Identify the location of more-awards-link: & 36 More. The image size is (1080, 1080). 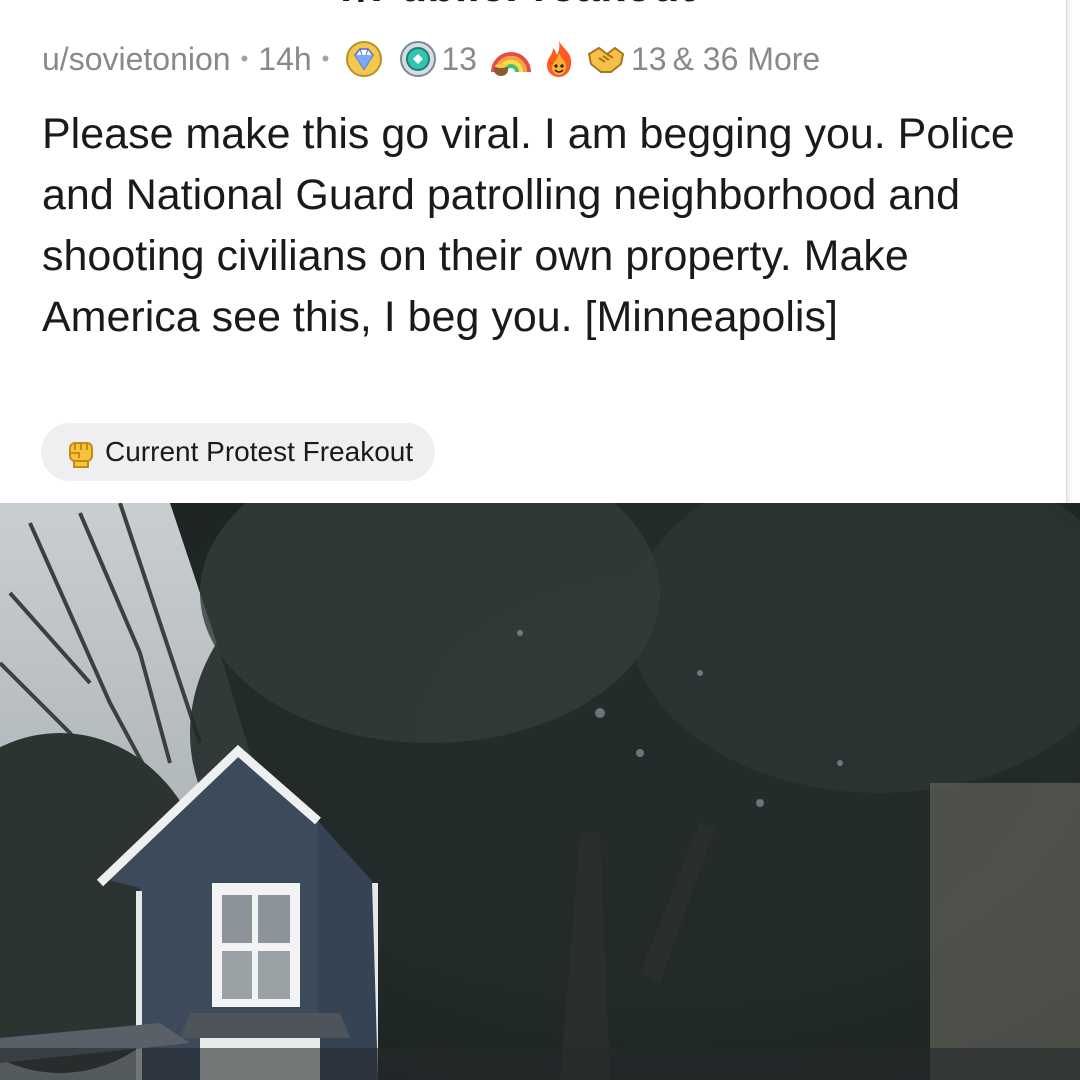
(747, 59).